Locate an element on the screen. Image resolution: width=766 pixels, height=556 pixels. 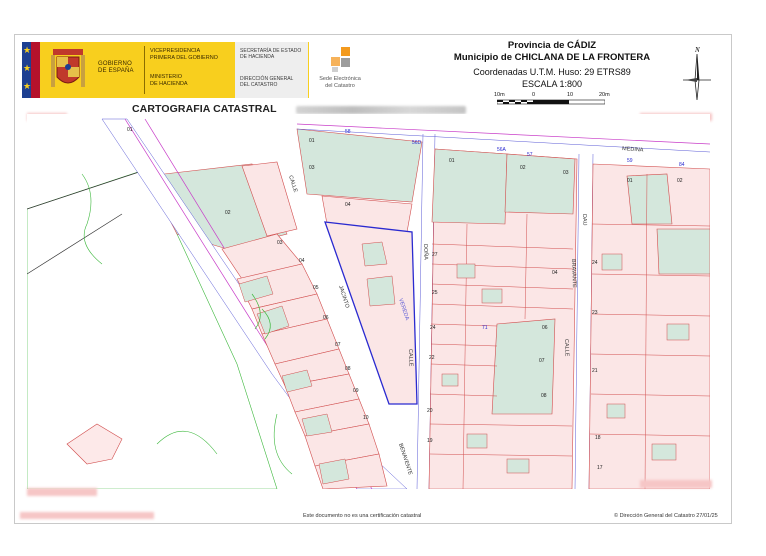
parcel-number: 27 is located at coordinates (435, 255).